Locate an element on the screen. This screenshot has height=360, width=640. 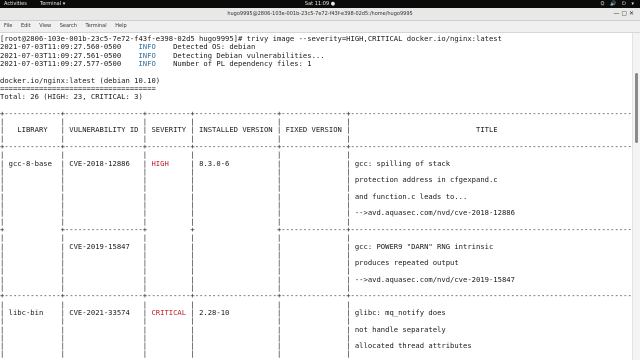
menu-terminal: Terminal is located at coordinates (96, 26).